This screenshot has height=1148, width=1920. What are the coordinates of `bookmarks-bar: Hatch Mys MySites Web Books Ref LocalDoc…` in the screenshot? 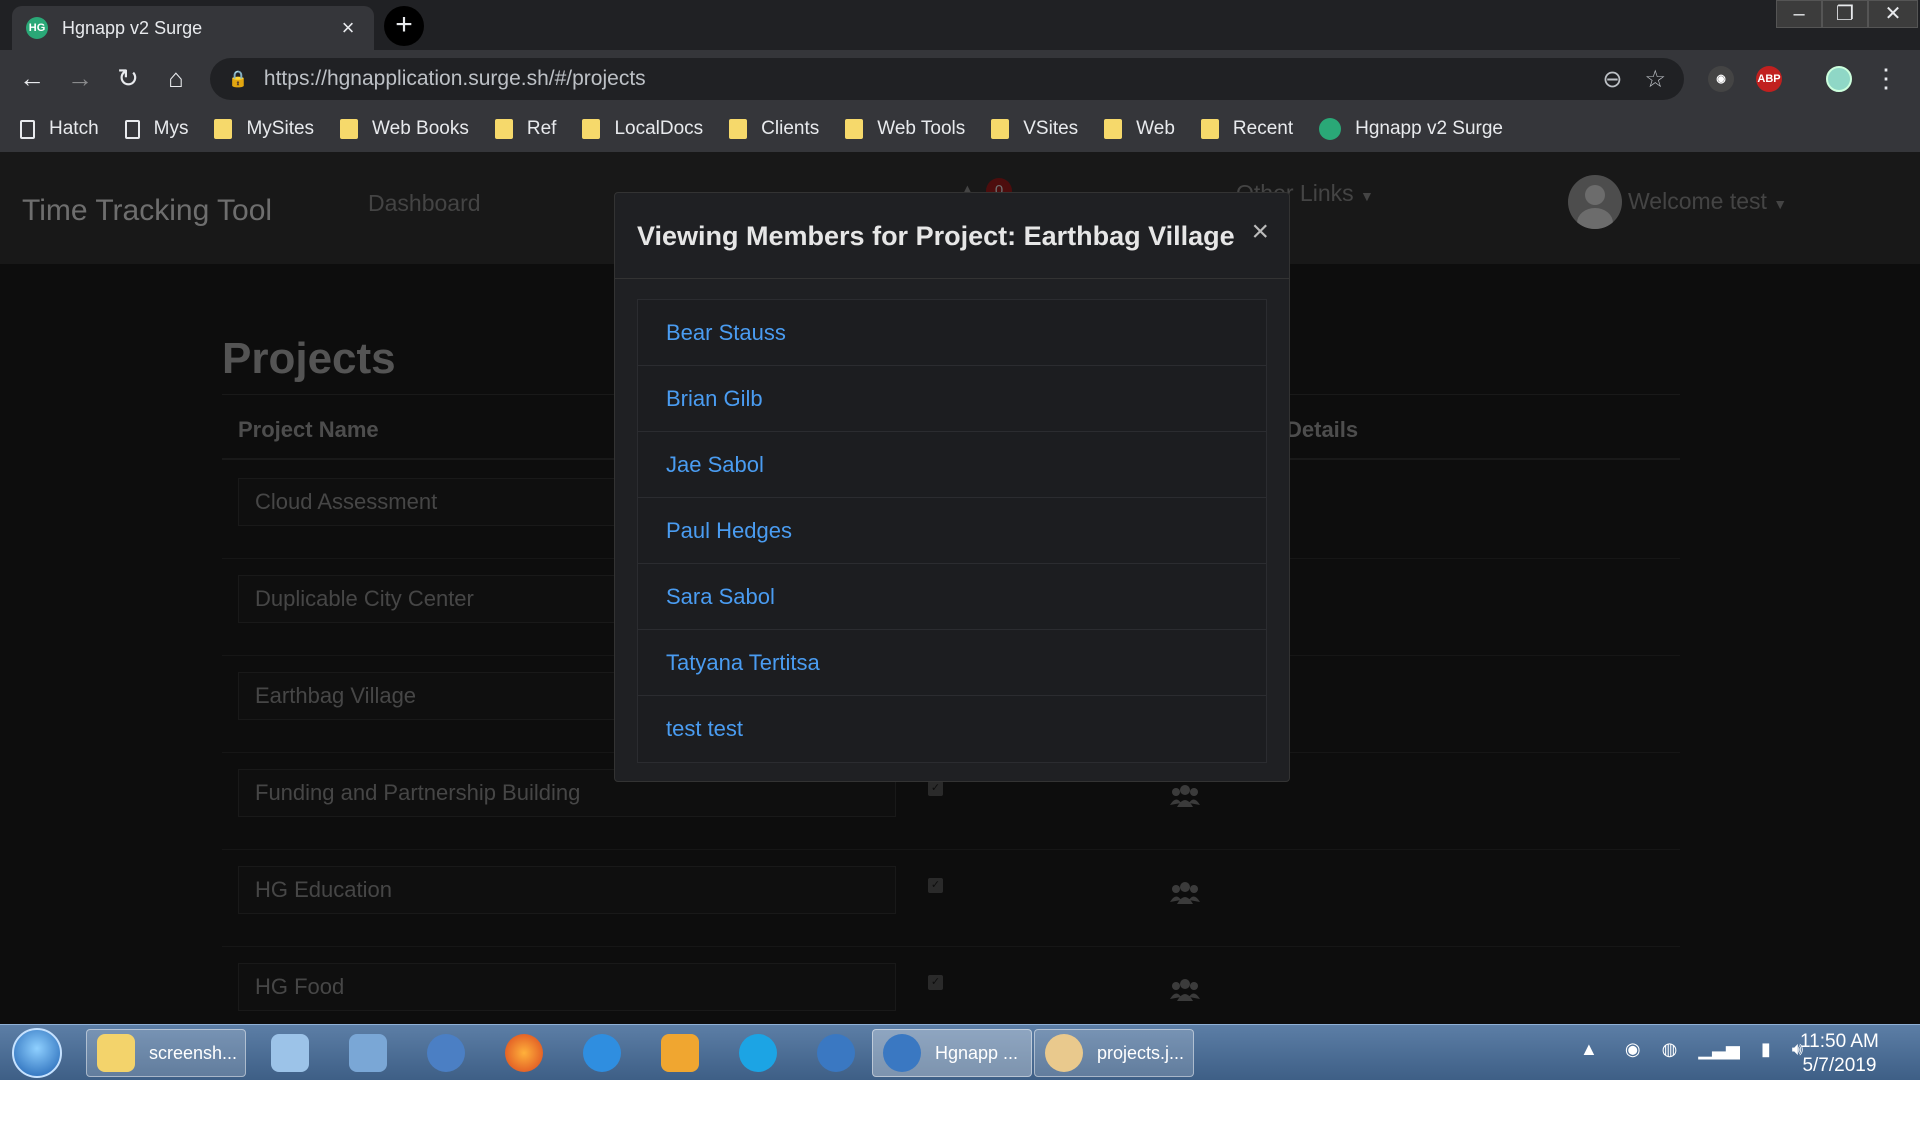 It's located at (960, 129).